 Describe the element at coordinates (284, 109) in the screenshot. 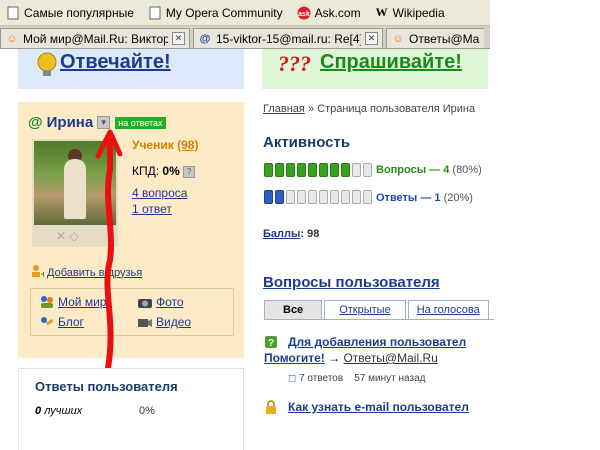

I see `breadcrumb-home: Главная` at that location.